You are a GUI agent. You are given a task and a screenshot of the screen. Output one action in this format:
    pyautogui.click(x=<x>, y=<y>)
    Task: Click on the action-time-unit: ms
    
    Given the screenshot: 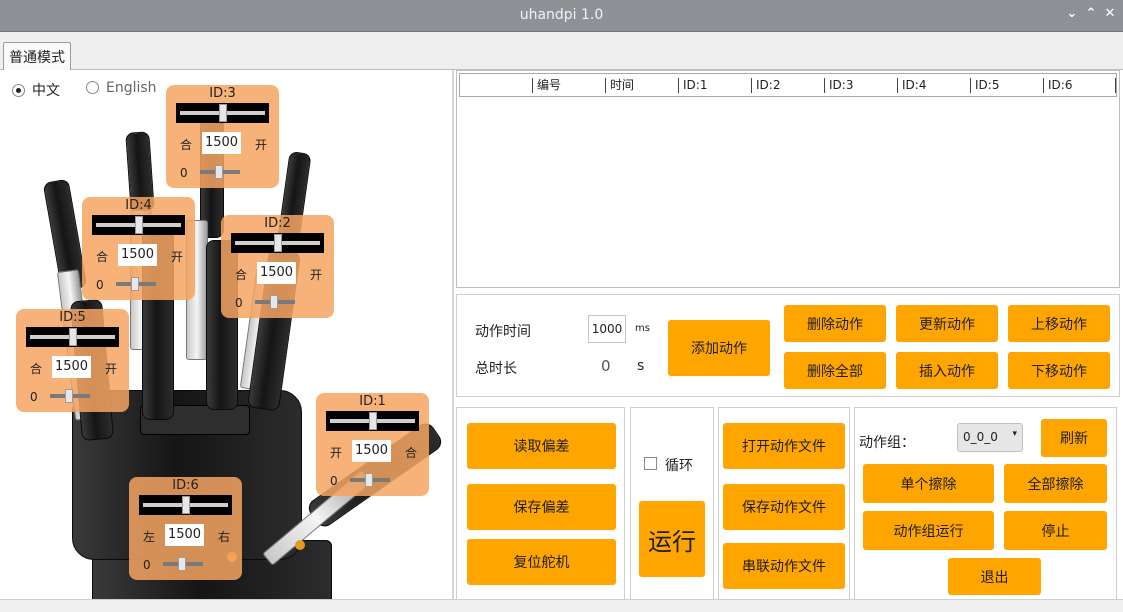 What is the action you would take?
    pyautogui.click(x=642, y=328)
    